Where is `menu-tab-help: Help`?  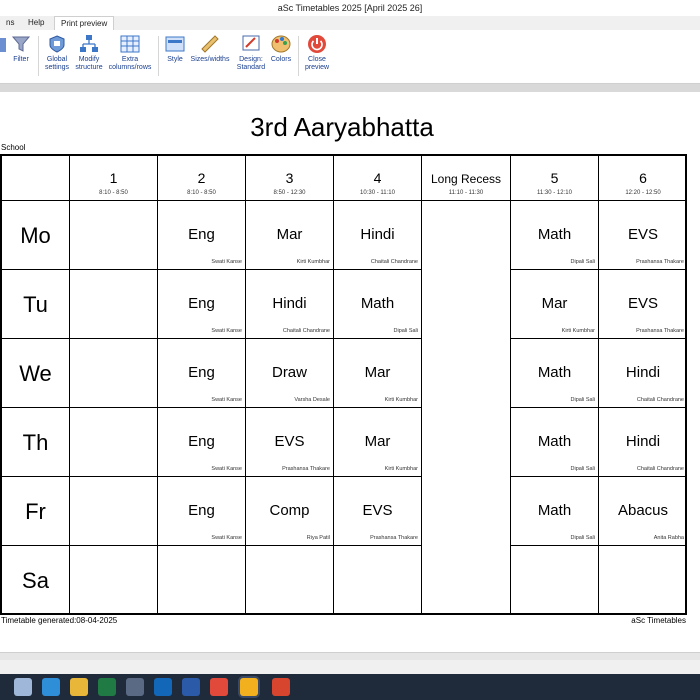
menu-tab-help: Help is located at coordinates (36, 23).